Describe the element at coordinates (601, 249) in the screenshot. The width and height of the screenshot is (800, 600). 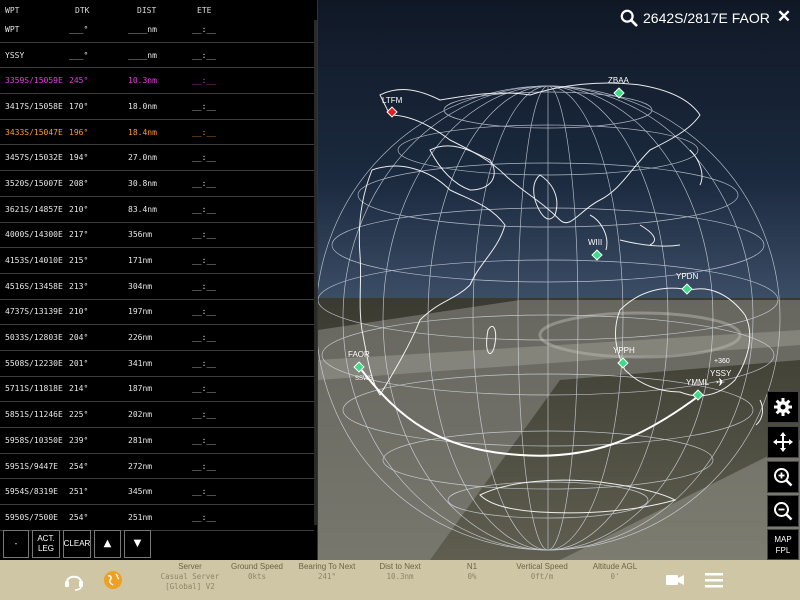
I see `airport-marker-wiii: WIII` at that location.